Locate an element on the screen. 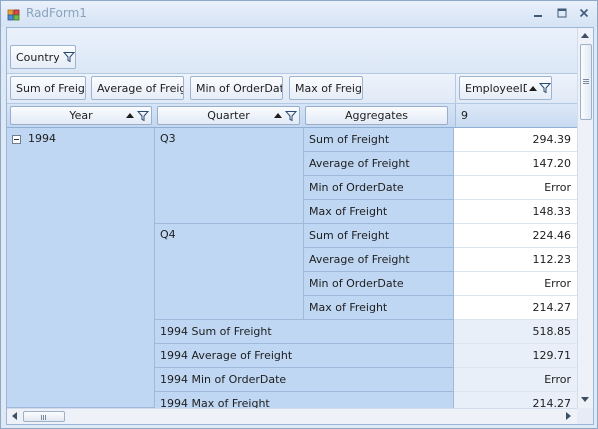 This screenshot has width=598, height=429. total-cell: 129.71 is located at coordinates (515, 356).